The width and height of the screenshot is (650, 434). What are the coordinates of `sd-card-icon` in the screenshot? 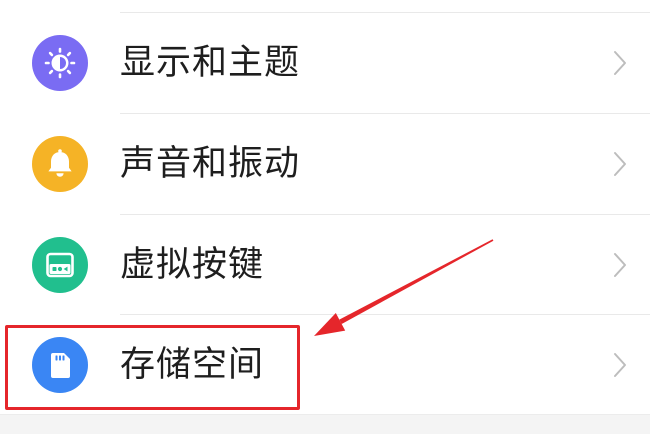 It's located at (60, 365).